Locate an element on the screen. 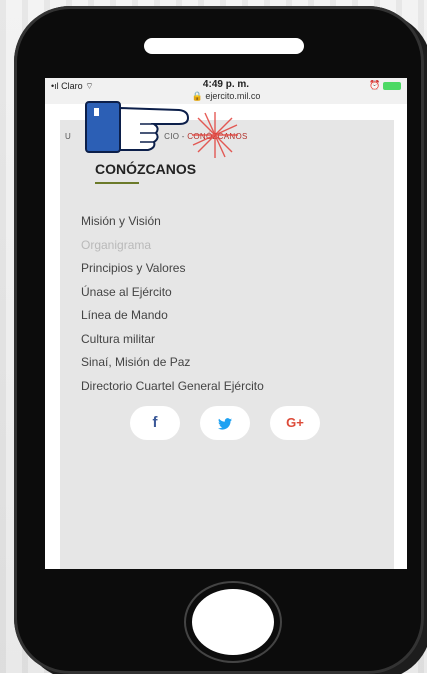  battery-icon is located at coordinates (392, 85).